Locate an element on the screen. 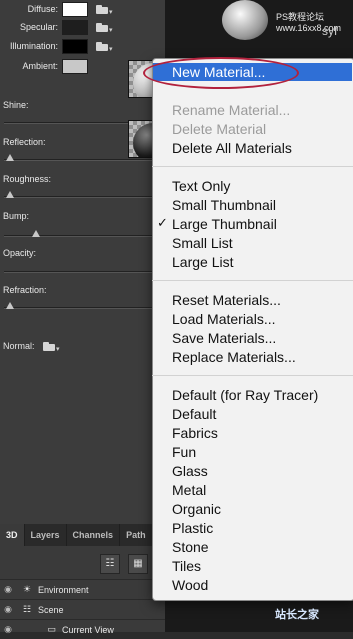  menu-item-metal: Metal is located at coordinates (189, 490).